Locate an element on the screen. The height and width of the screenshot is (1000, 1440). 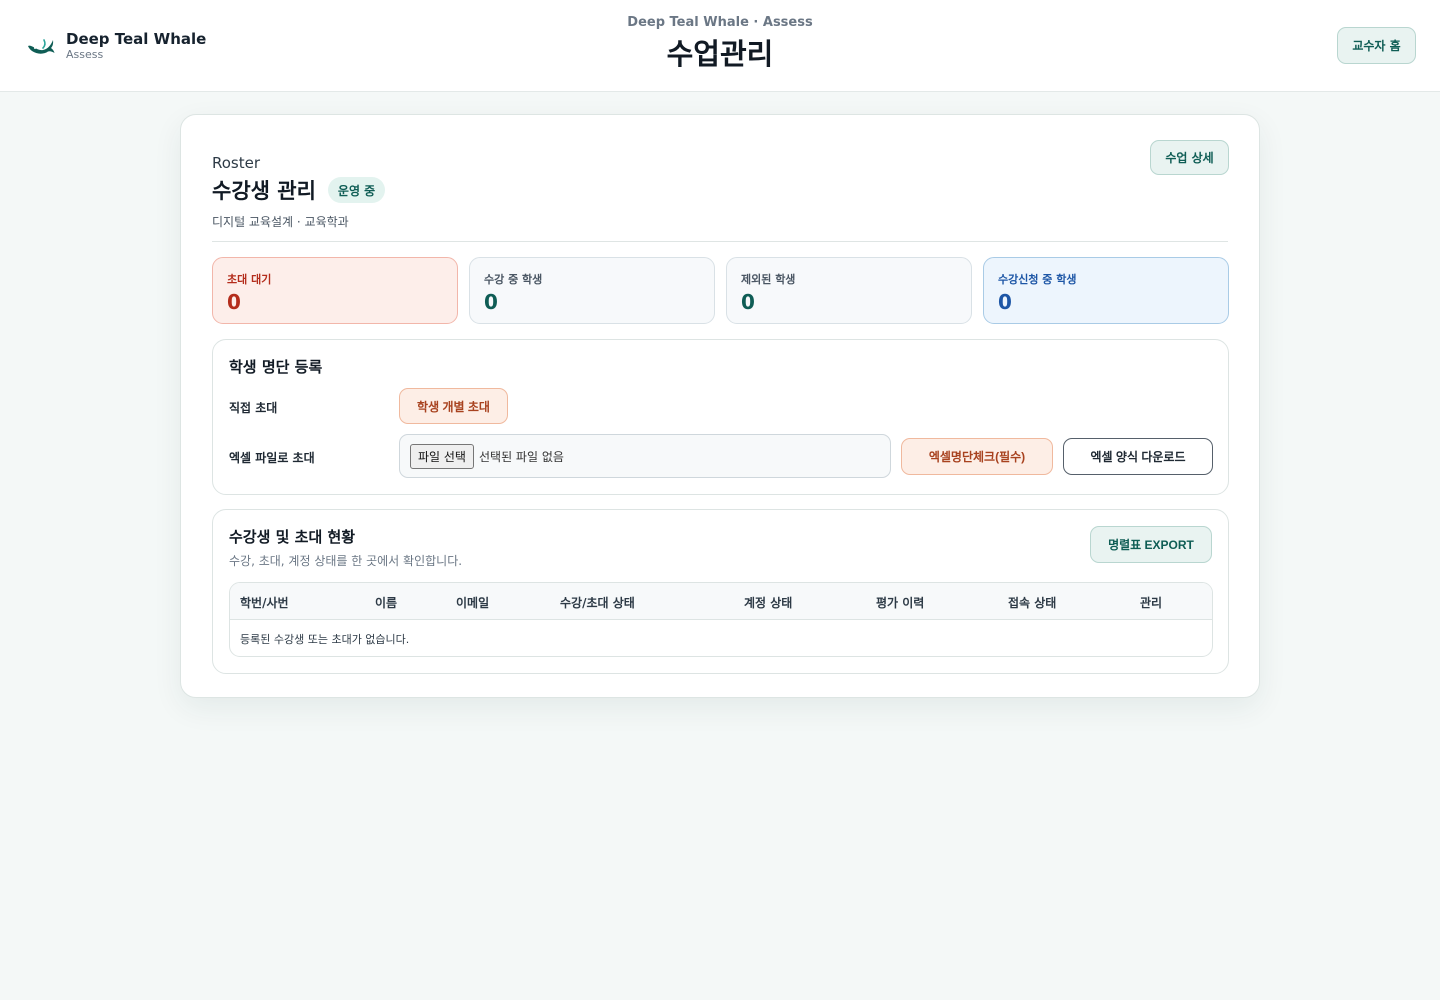
excel-template-download-button: 엑셀 양식 다운로드 is located at coordinates (1138, 456).